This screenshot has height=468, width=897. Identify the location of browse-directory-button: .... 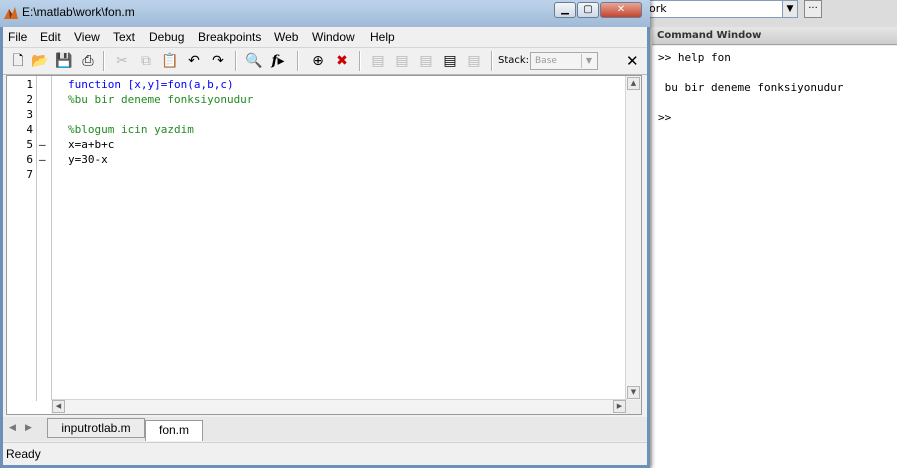
(813, 9).